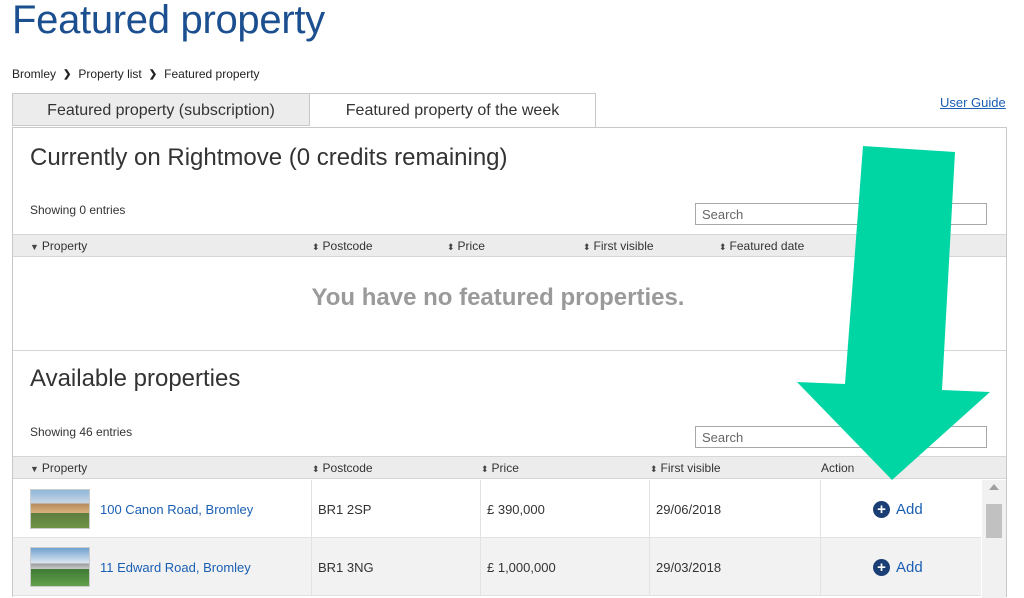 The width and height of the screenshot is (1024, 598). What do you see at coordinates (689, 509) in the screenshot?
I see `first-visible-value: 29/06/2018` at bounding box center [689, 509].